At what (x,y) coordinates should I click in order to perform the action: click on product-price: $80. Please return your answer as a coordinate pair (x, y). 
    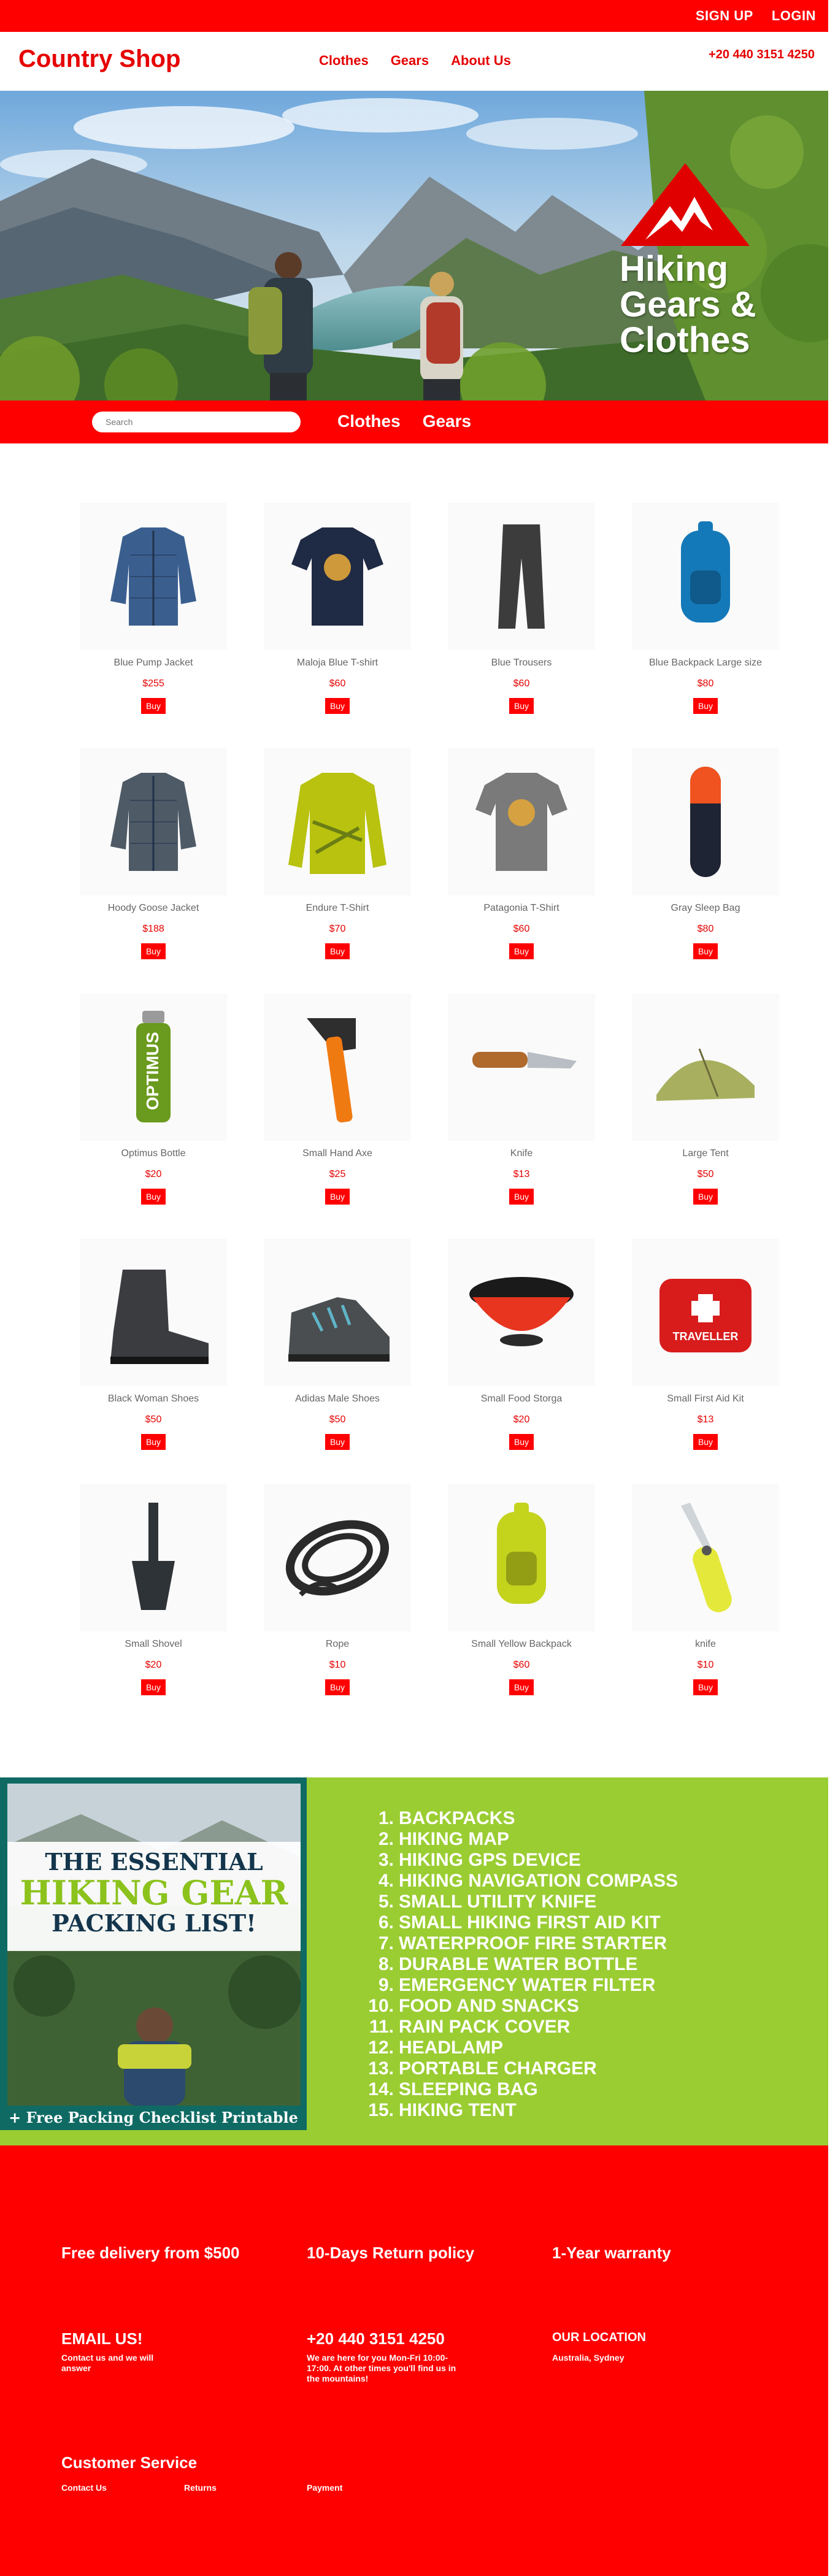
    Looking at the image, I should click on (705, 929).